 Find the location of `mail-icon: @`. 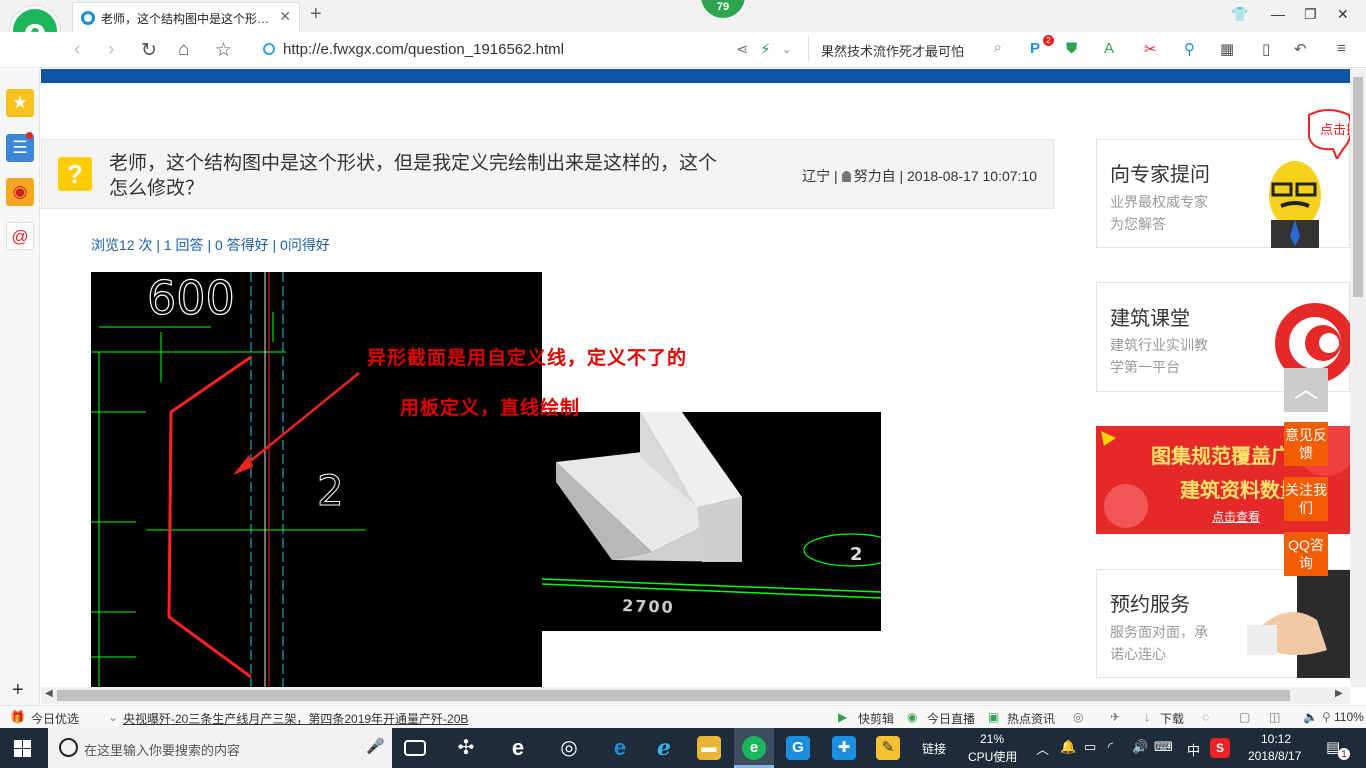

mail-icon: @ is located at coordinates (20, 236).